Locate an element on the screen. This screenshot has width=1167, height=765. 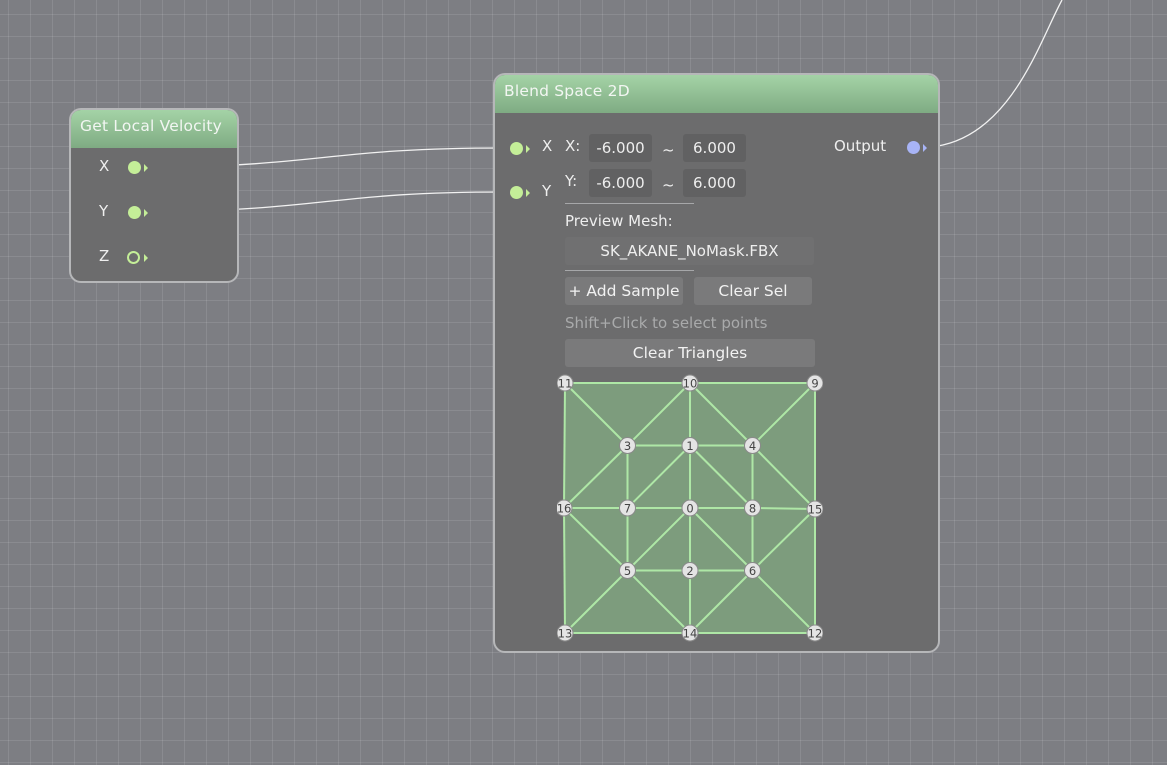
get-local-velocity-node: Get Local Velocity is located at coordinates (154, 195).